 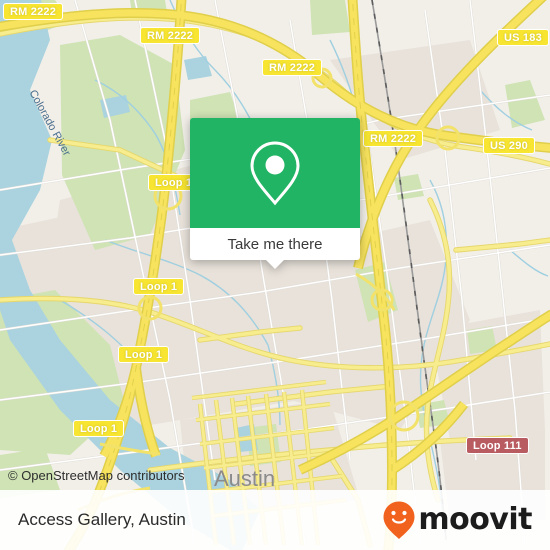 I want to click on footer-bar: Access Gallery, Austin moovit, so click(x=275, y=520).